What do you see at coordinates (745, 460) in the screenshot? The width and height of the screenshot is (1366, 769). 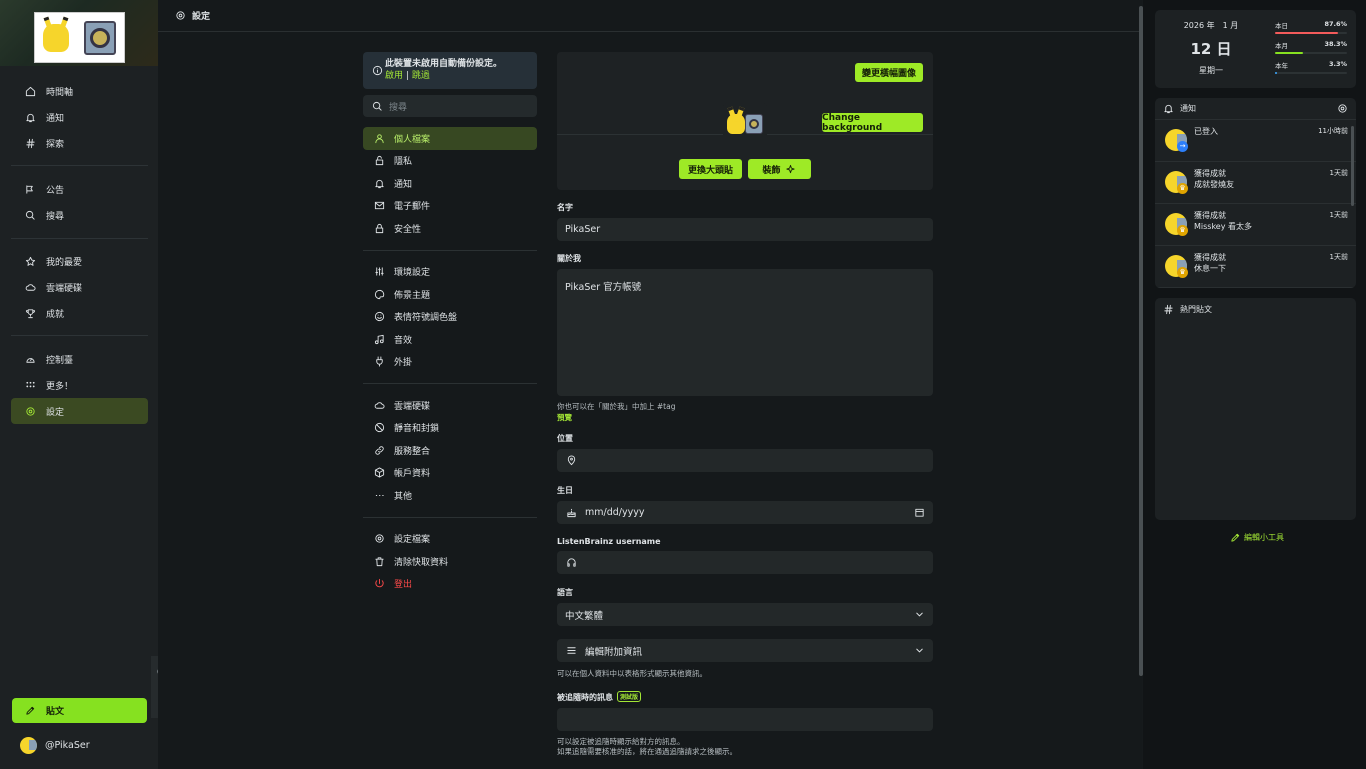 I see `location-input` at bounding box center [745, 460].